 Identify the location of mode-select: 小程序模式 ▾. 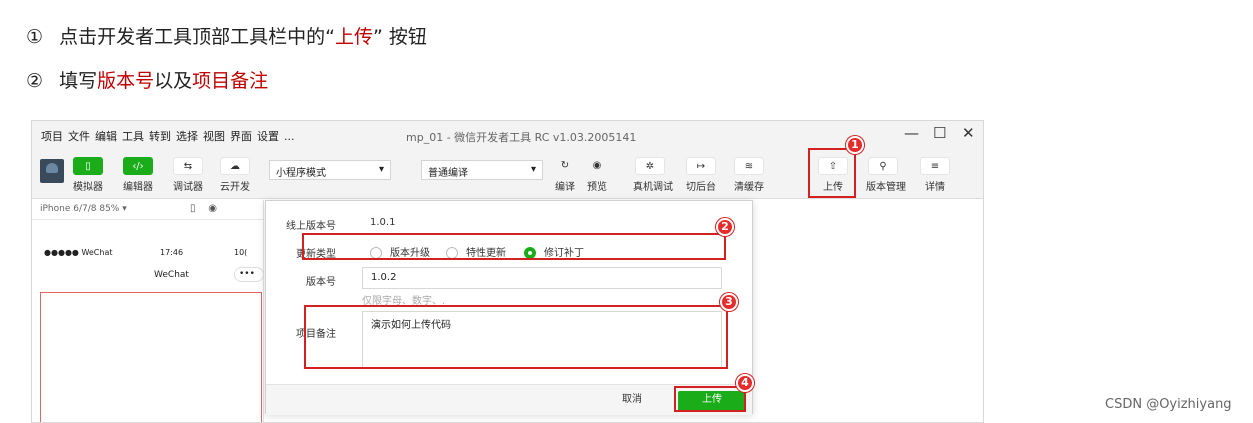
(330, 170).